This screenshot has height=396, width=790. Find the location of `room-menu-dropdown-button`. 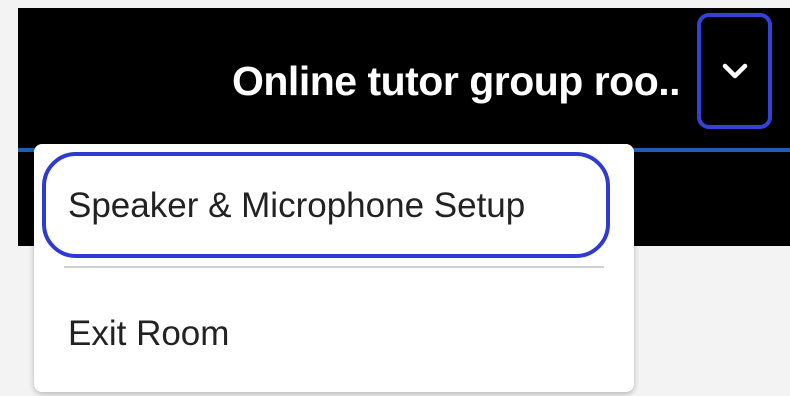

room-menu-dropdown-button is located at coordinates (734, 71).